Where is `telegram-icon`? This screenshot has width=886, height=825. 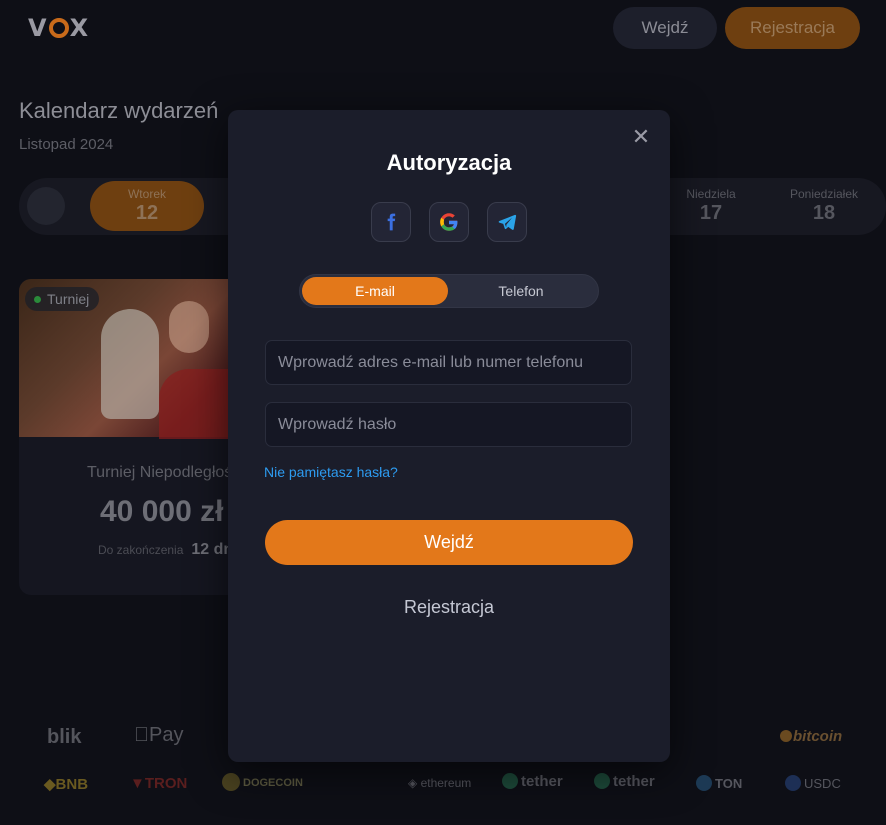
telegram-icon is located at coordinates (507, 222).